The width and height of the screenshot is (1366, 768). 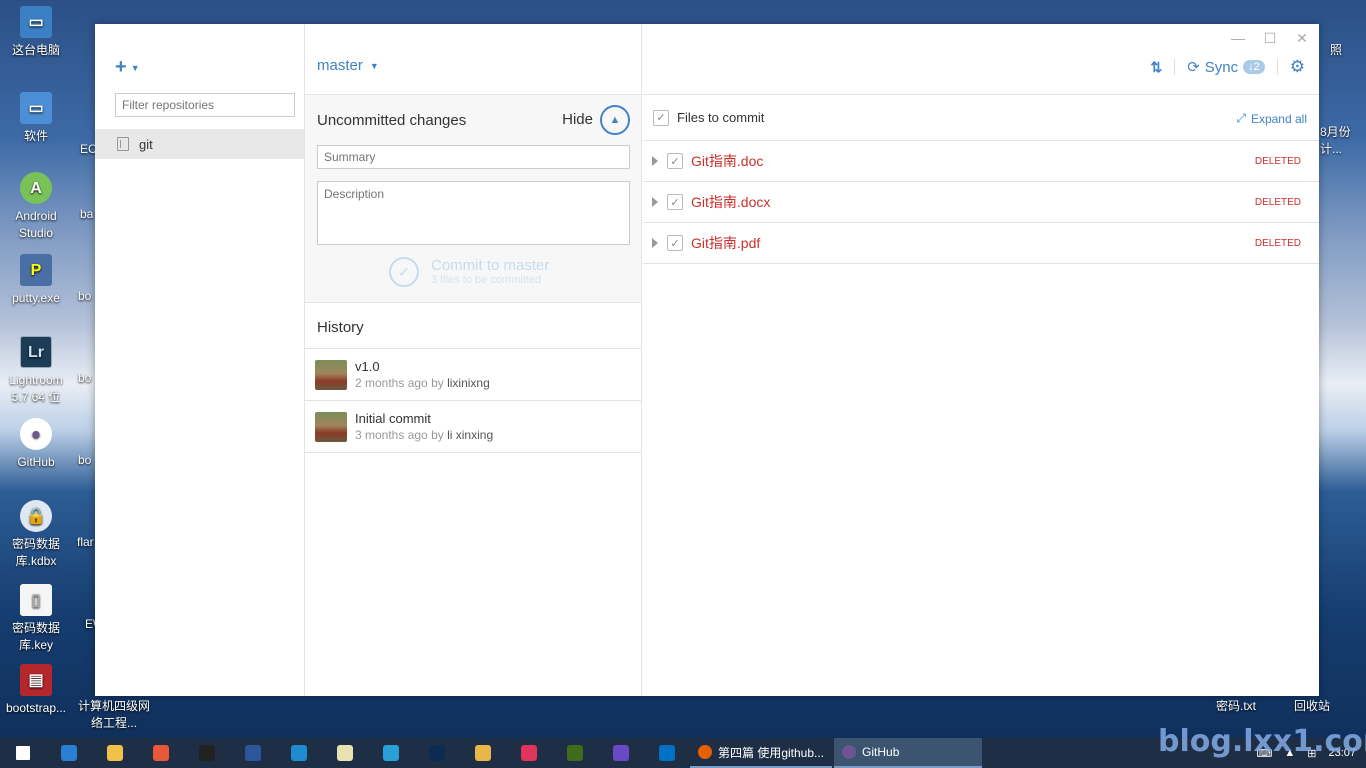 I want to click on commit-author: lixinixng, so click(x=468, y=382).